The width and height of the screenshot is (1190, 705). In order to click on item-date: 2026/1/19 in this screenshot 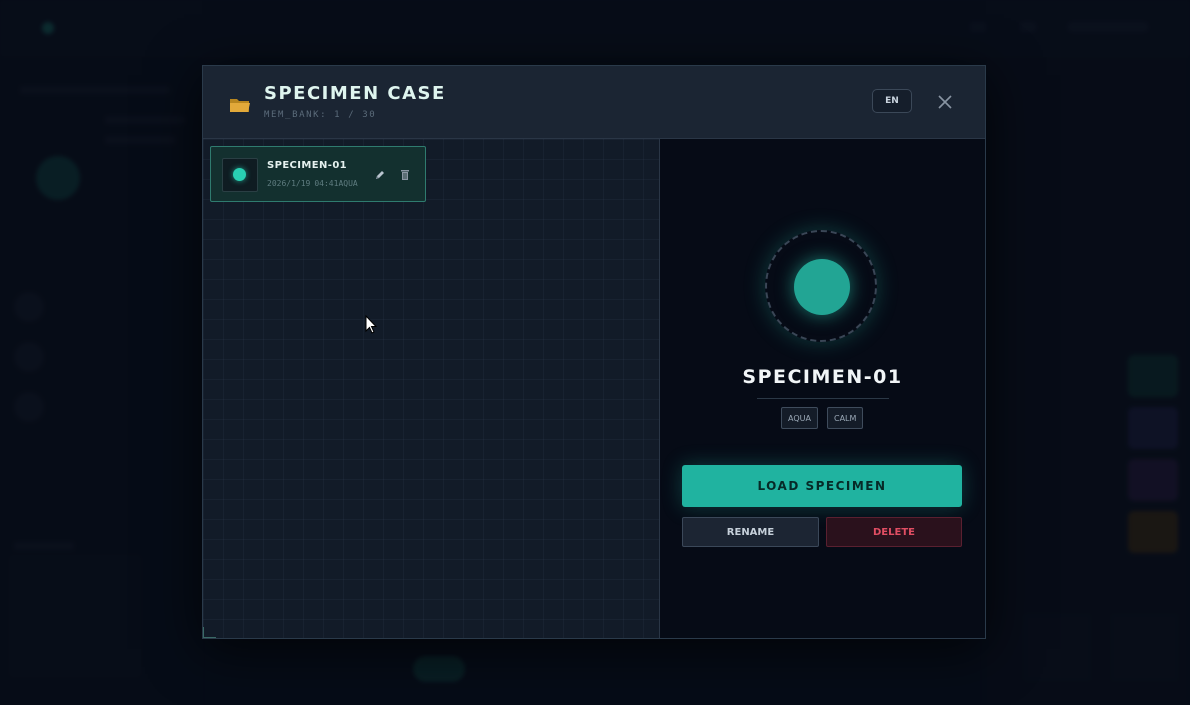, I will do `click(289, 183)`.